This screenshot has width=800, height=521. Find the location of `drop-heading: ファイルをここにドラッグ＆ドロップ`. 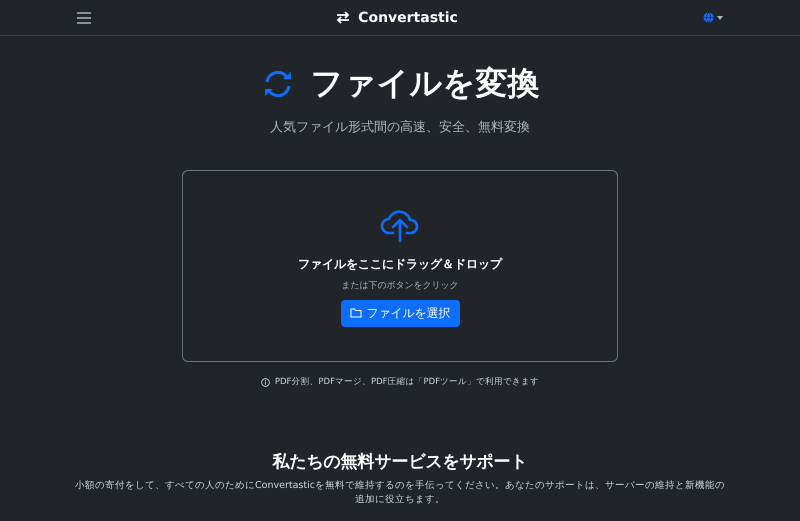

drop-heading: ファイルをここにドラッグ＆ドロップ is located at coordinates (400, 264).